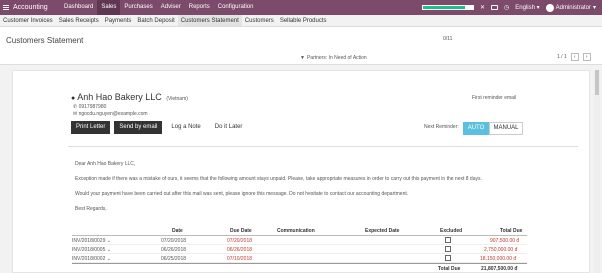 This screenshot has height=273, width=602. What do you see at coordinates (118, 20) in the screenshot?
I see `subnav-payments: Payments` at bounding box center [118, 20].